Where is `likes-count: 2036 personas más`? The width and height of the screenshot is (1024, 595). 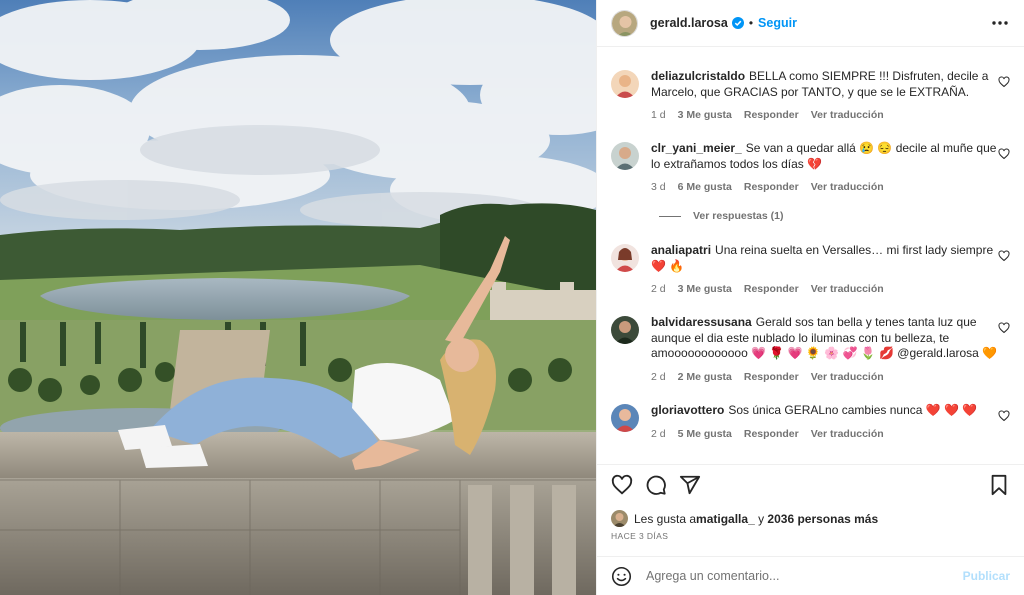
likes-count: 2036 personas más is located at coordinates (822, 519).